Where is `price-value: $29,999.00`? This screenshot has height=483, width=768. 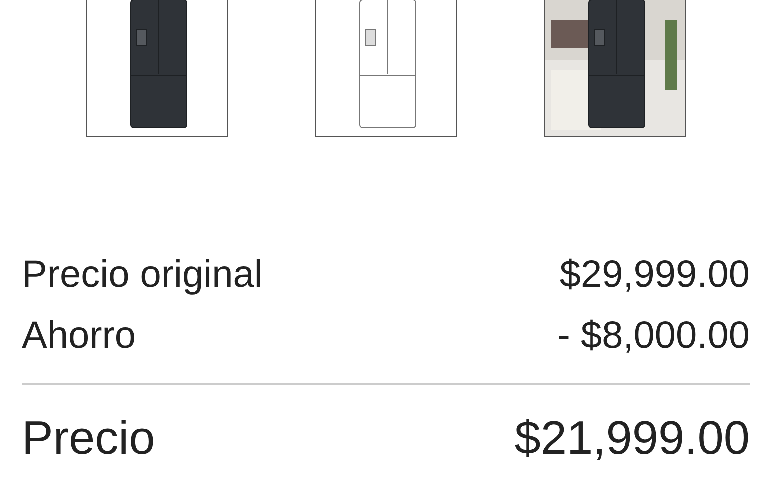 price-value: $29,999.00 is located at coordinates (655, 275).